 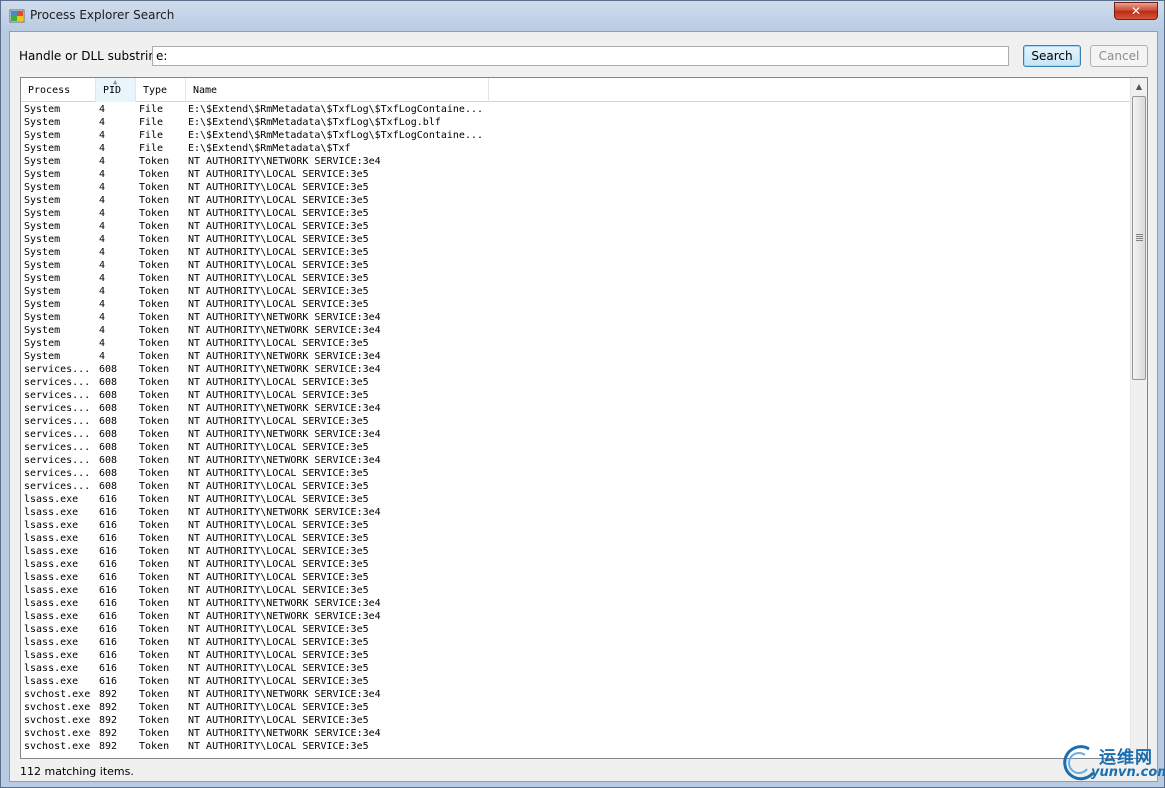 What do you see at coordinates (337, 90) in the screenshot?
I see `column-header-name: Name` at bounding box center [337, 90].